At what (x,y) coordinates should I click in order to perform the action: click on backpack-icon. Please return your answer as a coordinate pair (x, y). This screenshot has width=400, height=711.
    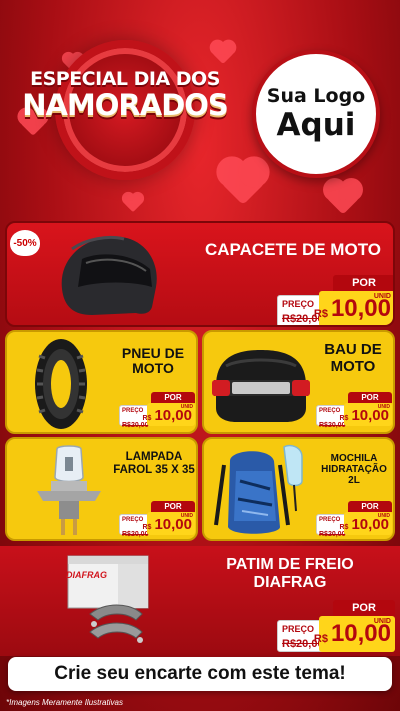
    Looking at the image, I should click on (258, 489).